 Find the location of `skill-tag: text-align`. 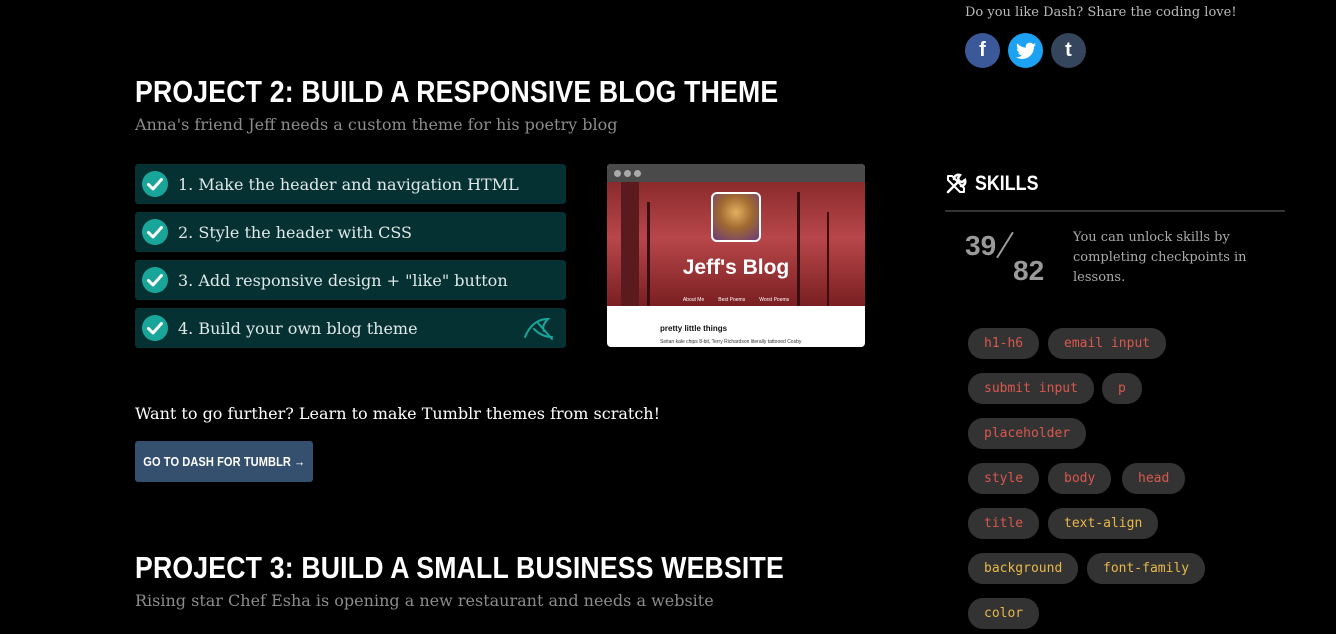

skill-tag: text-align is located at coordinates (1103, 523).